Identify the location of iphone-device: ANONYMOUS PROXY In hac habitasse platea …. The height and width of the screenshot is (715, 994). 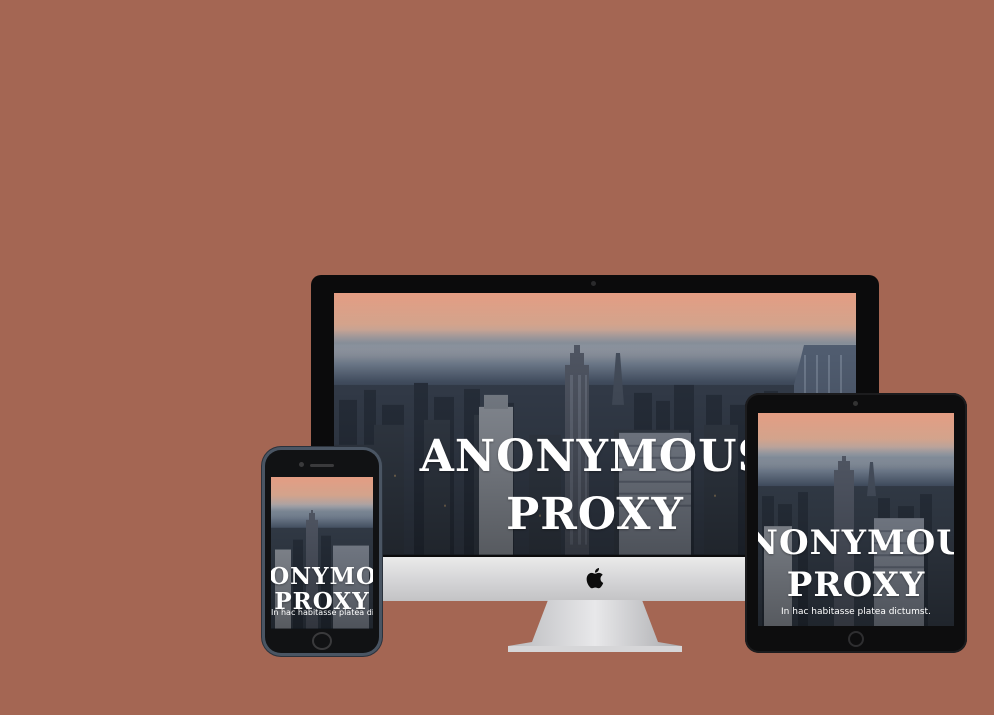
(322, 551).